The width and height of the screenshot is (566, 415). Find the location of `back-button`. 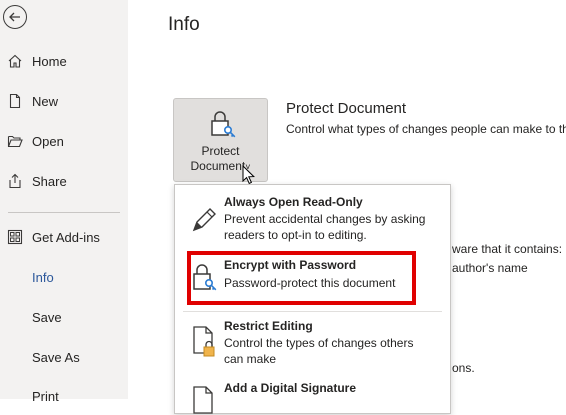

back-button is located at coordinates (15, 17).